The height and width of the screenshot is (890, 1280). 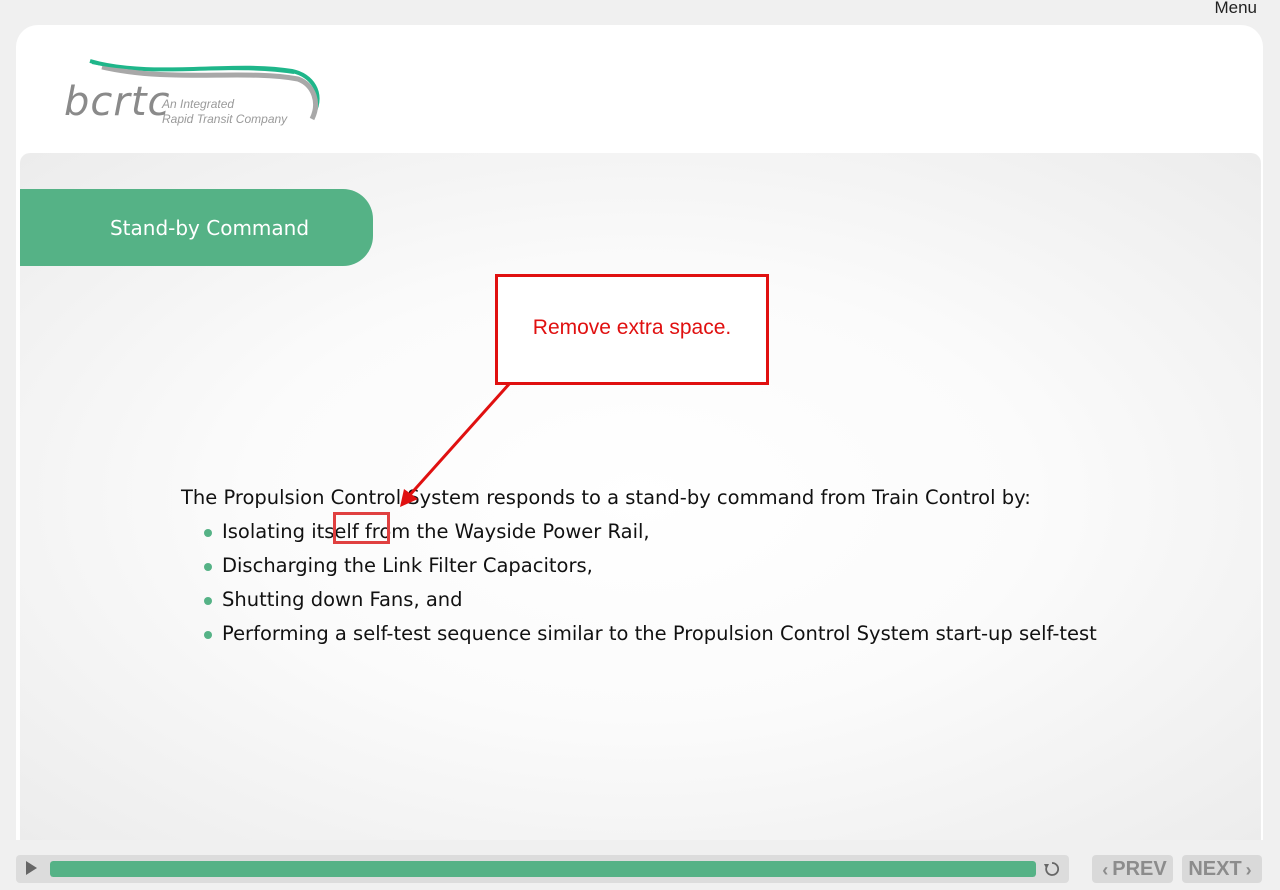 I want to click on play-icon, so click(x=31, y=868).